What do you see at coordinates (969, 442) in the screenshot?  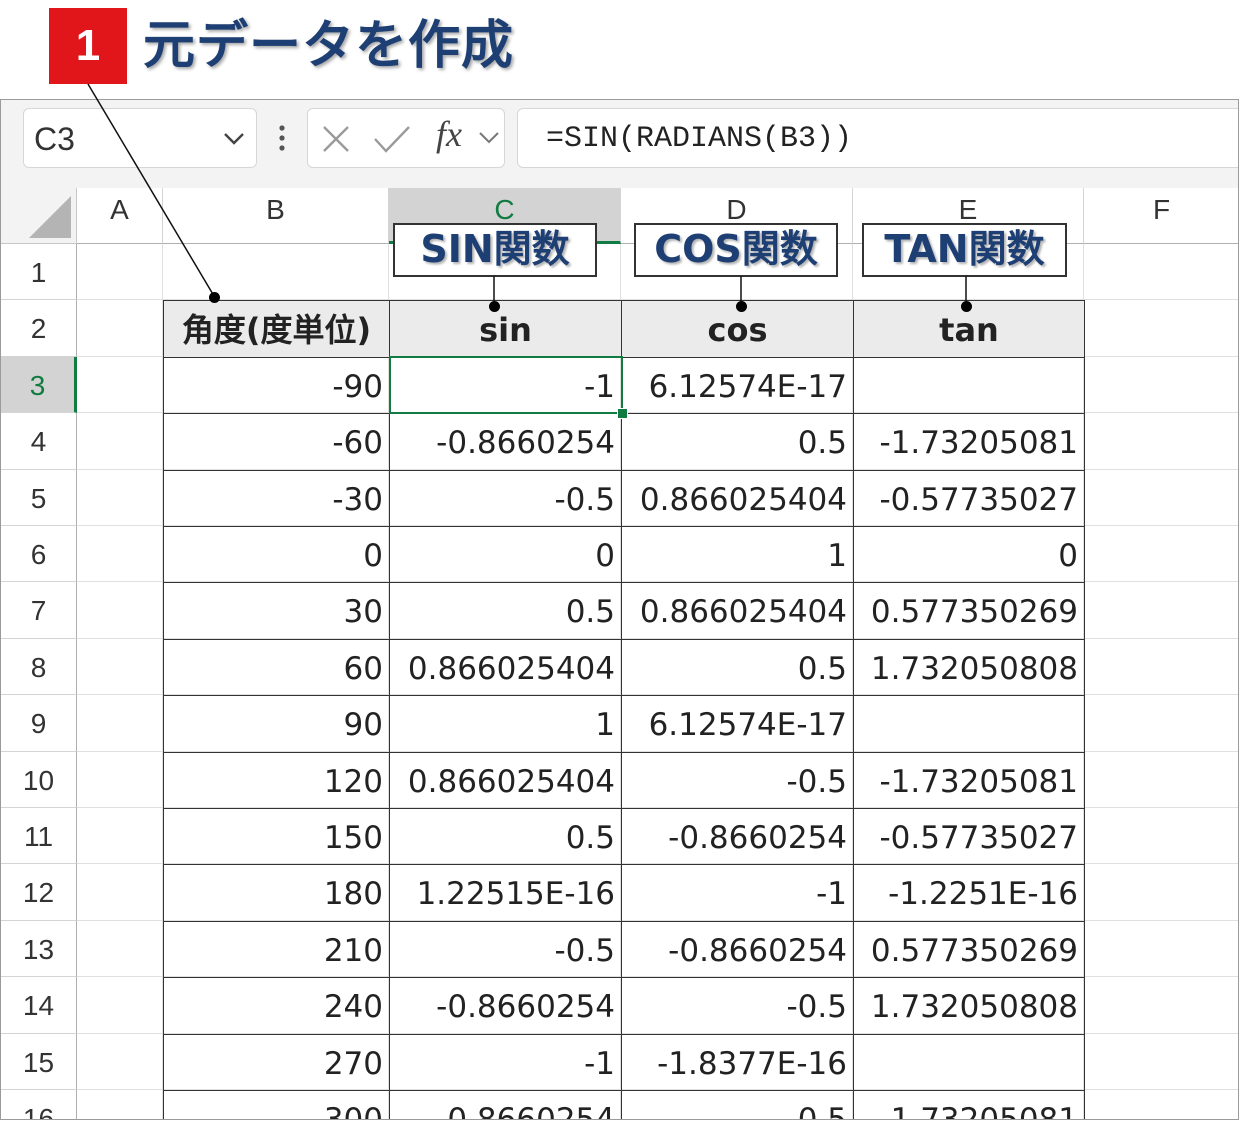 I see `cell-e4: -1.73205081` at bounding box center [969, 442].